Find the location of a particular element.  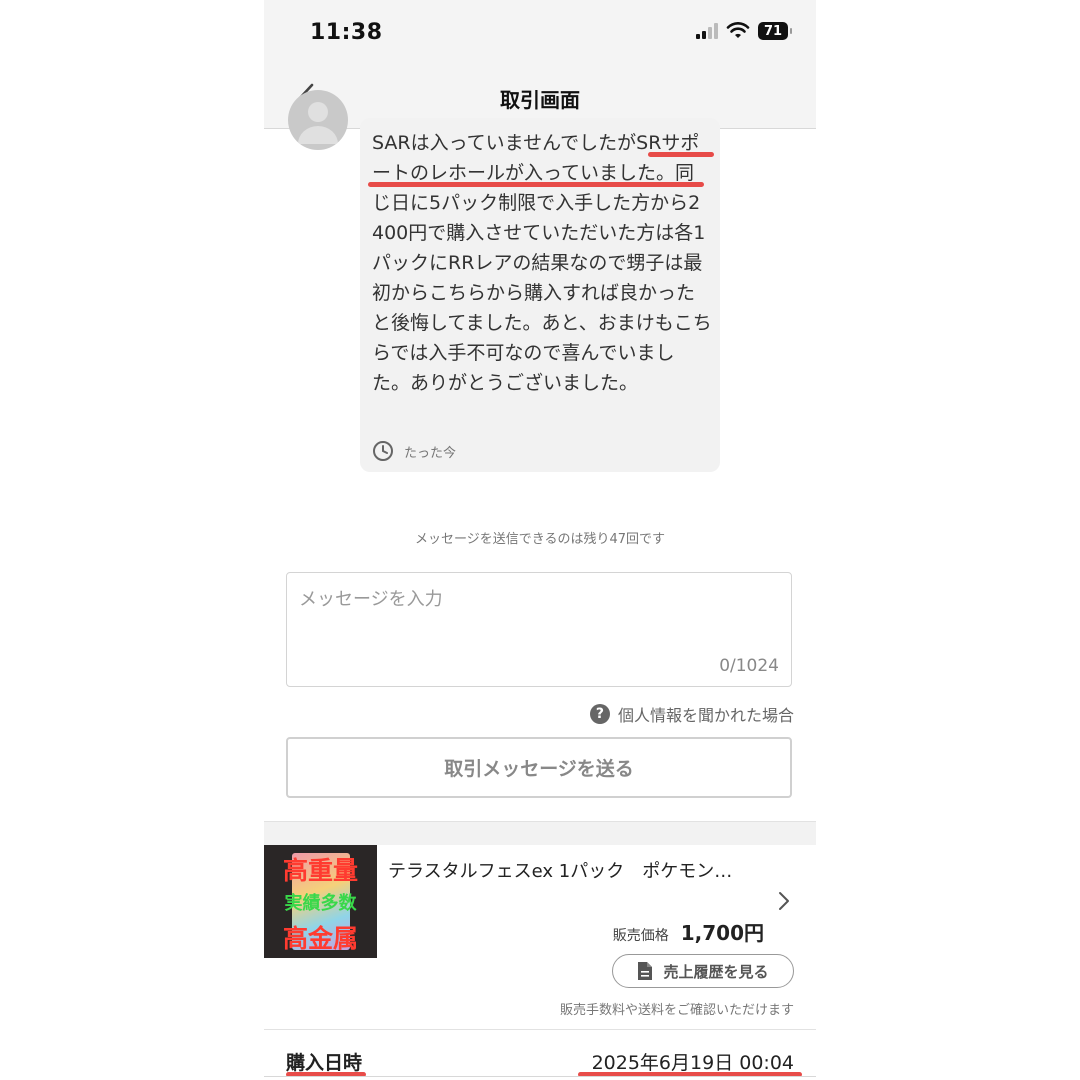

fee-note: 販売手数料や送料をご確認いただけます is located at coordinates (676, 1010).